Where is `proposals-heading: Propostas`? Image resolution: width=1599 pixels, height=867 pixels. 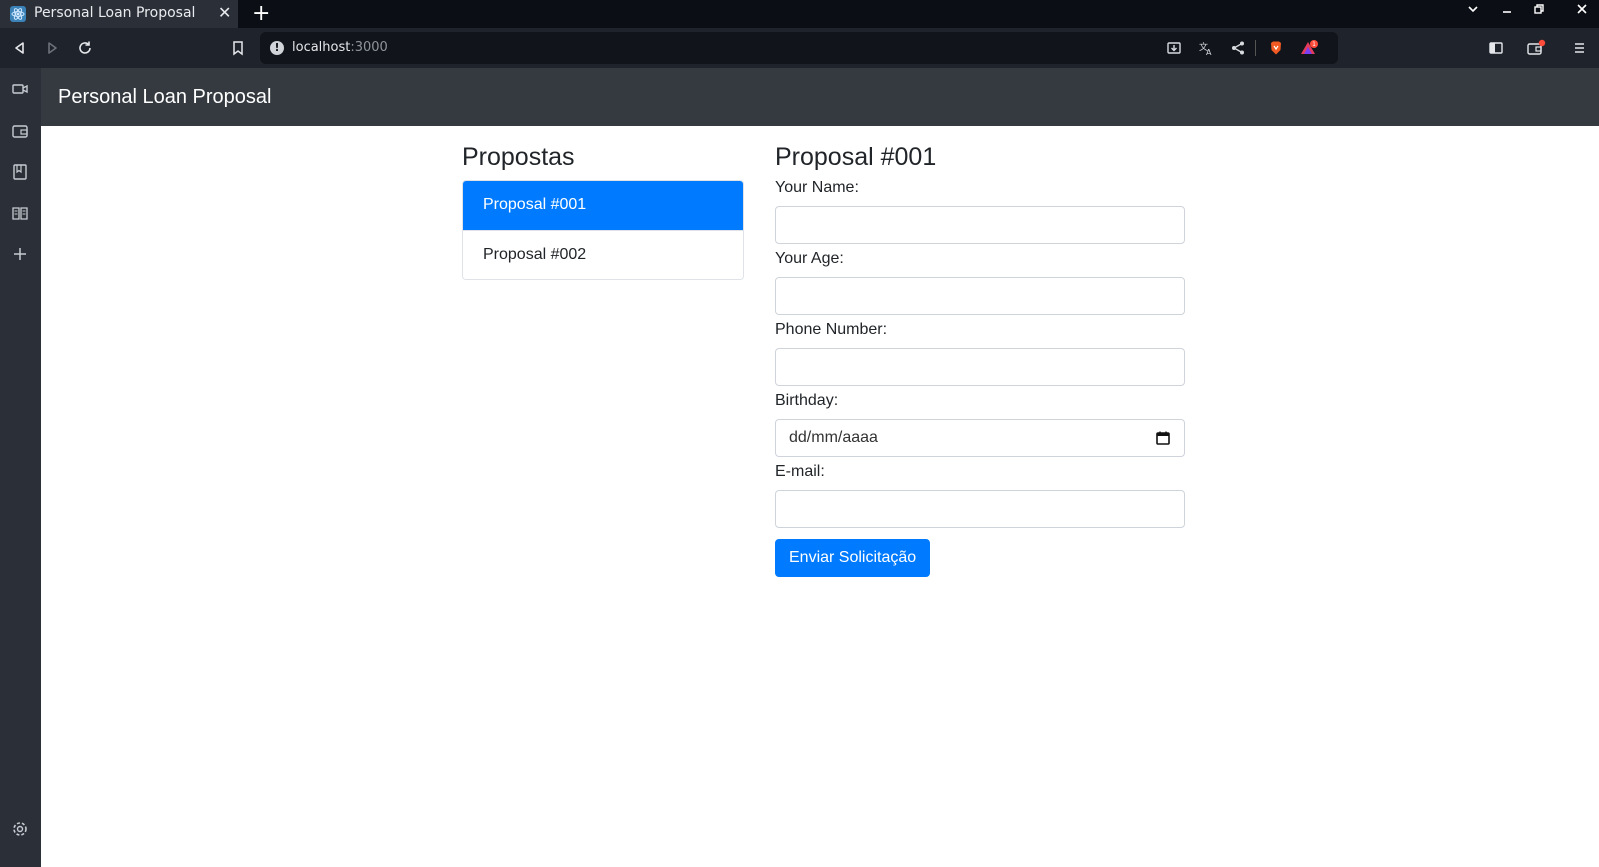 proposals-heading: Propostas is located at coordinates (518, 157).